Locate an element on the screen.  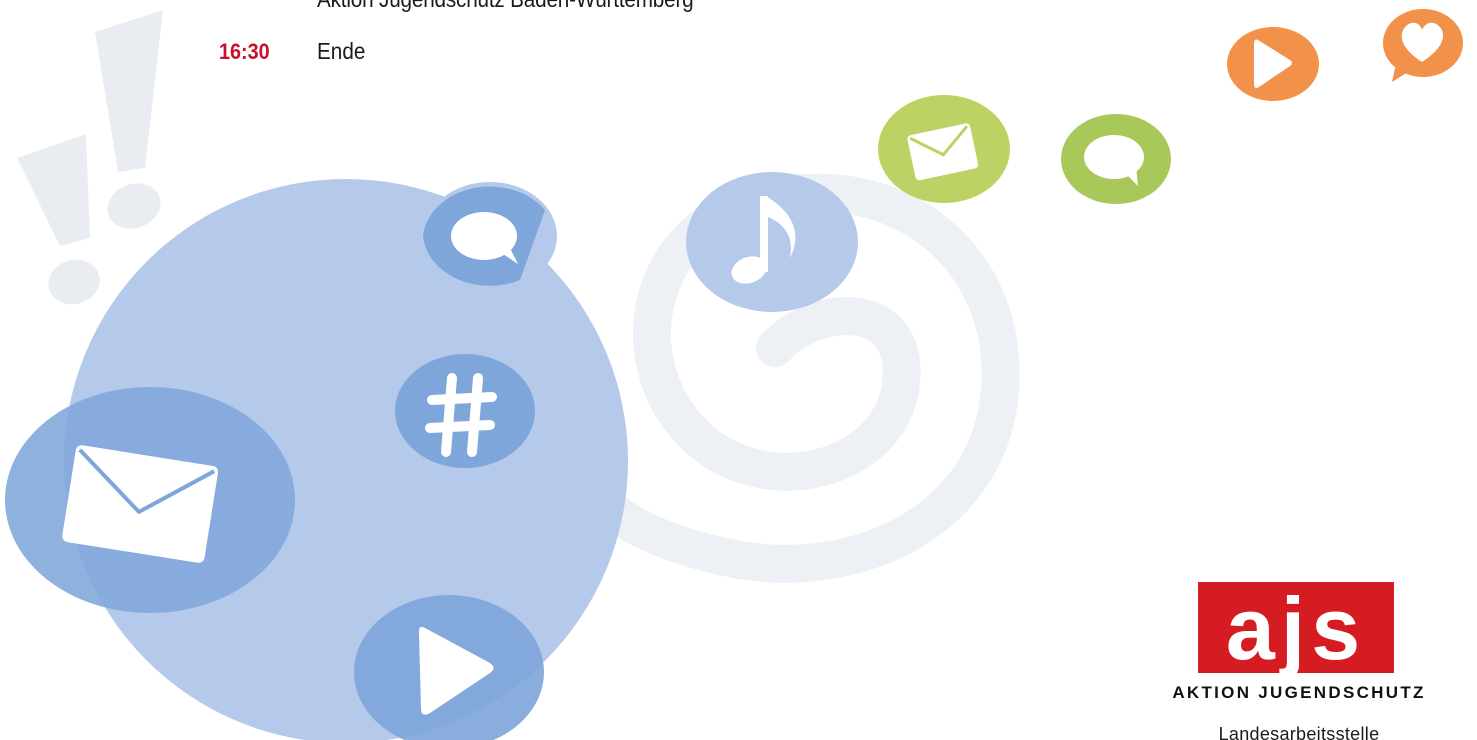
agenda-time: 16:30 is located at coordinates (244, 51).